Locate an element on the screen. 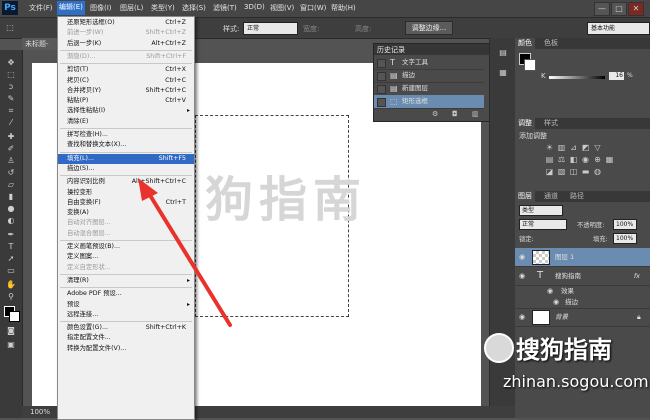 The height and width of the screenshot is (420, 650). history-row: ▤ 新建图层 is located at coordinates (429, 89).